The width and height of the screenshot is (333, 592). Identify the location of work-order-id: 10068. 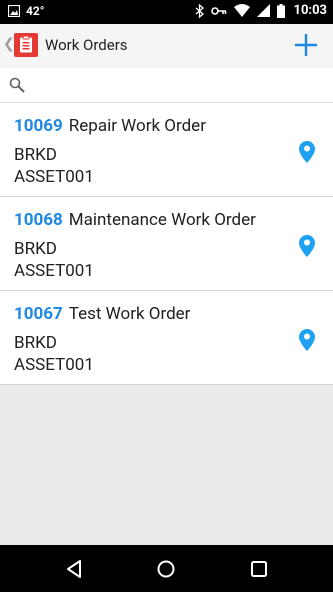
(38, 220).